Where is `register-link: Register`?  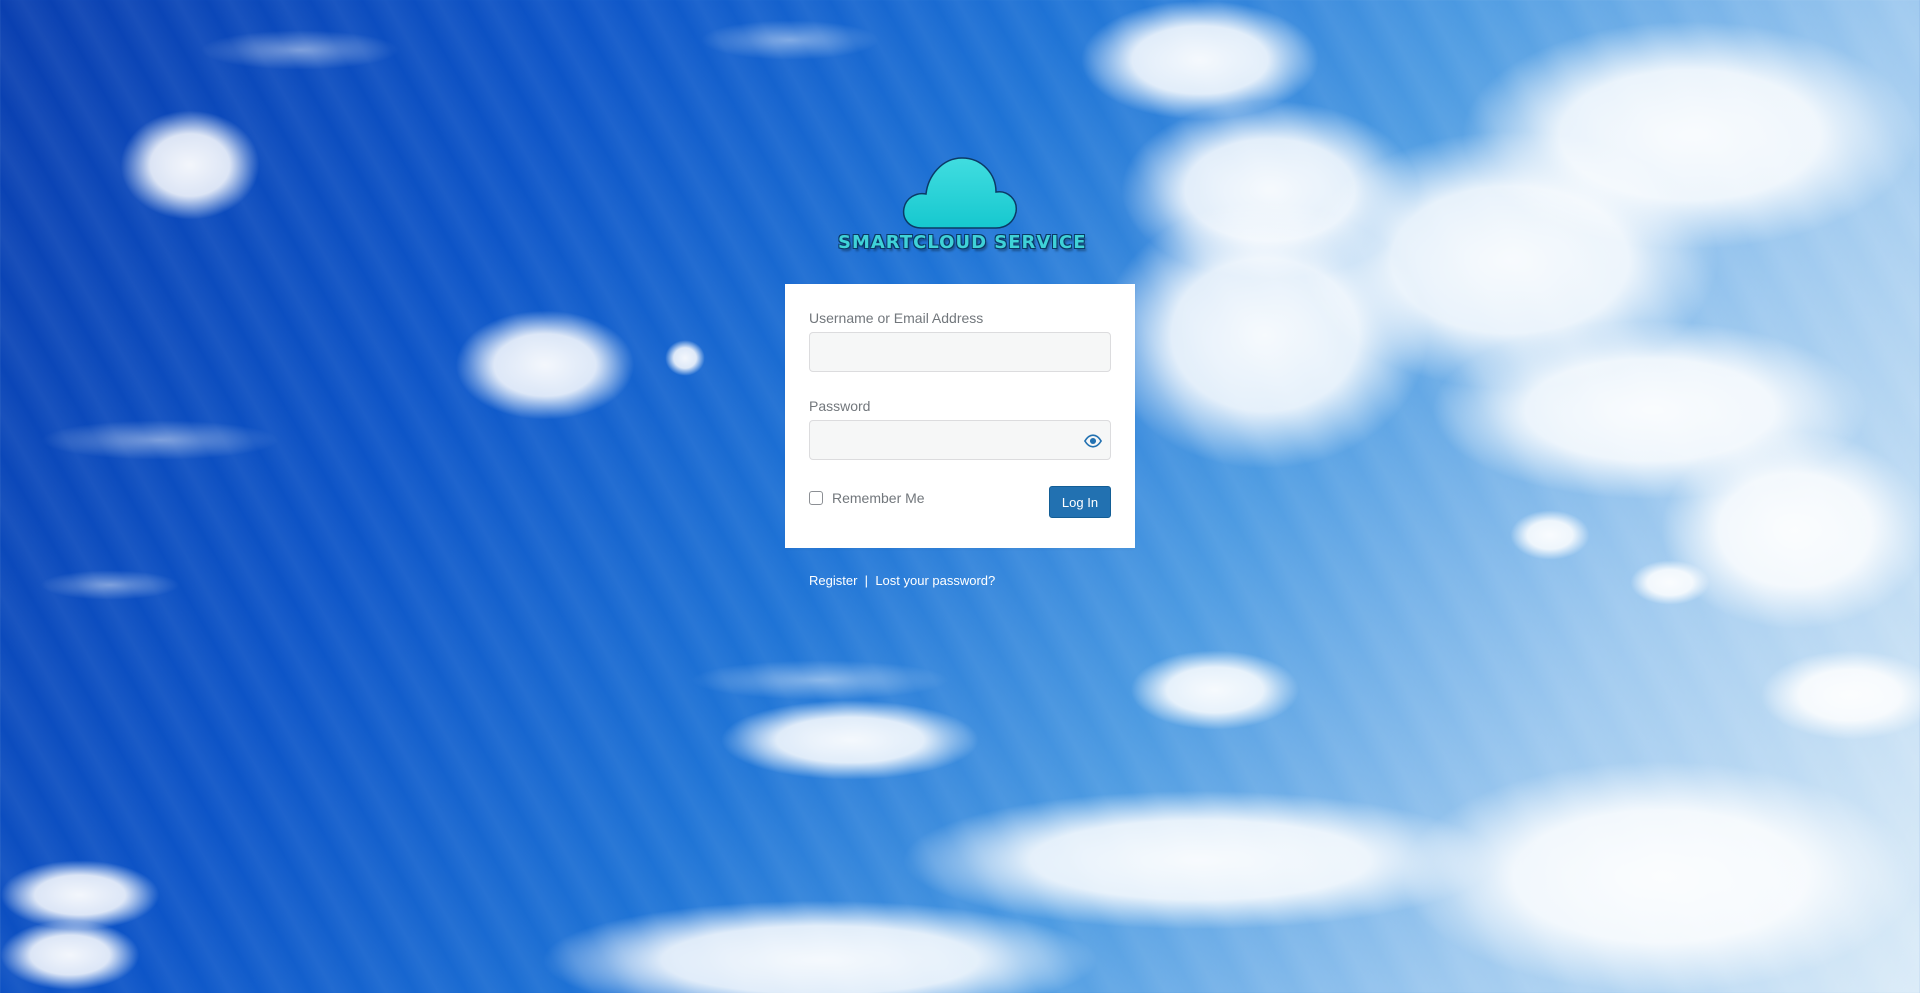 register-link: Register is located at coordinates (833, 580).